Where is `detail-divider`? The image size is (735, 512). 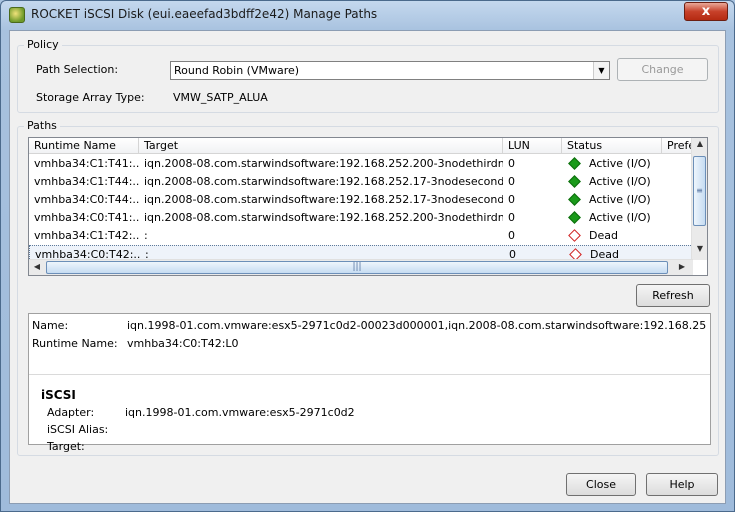 detail-divider is located at coordinates (369, 374).